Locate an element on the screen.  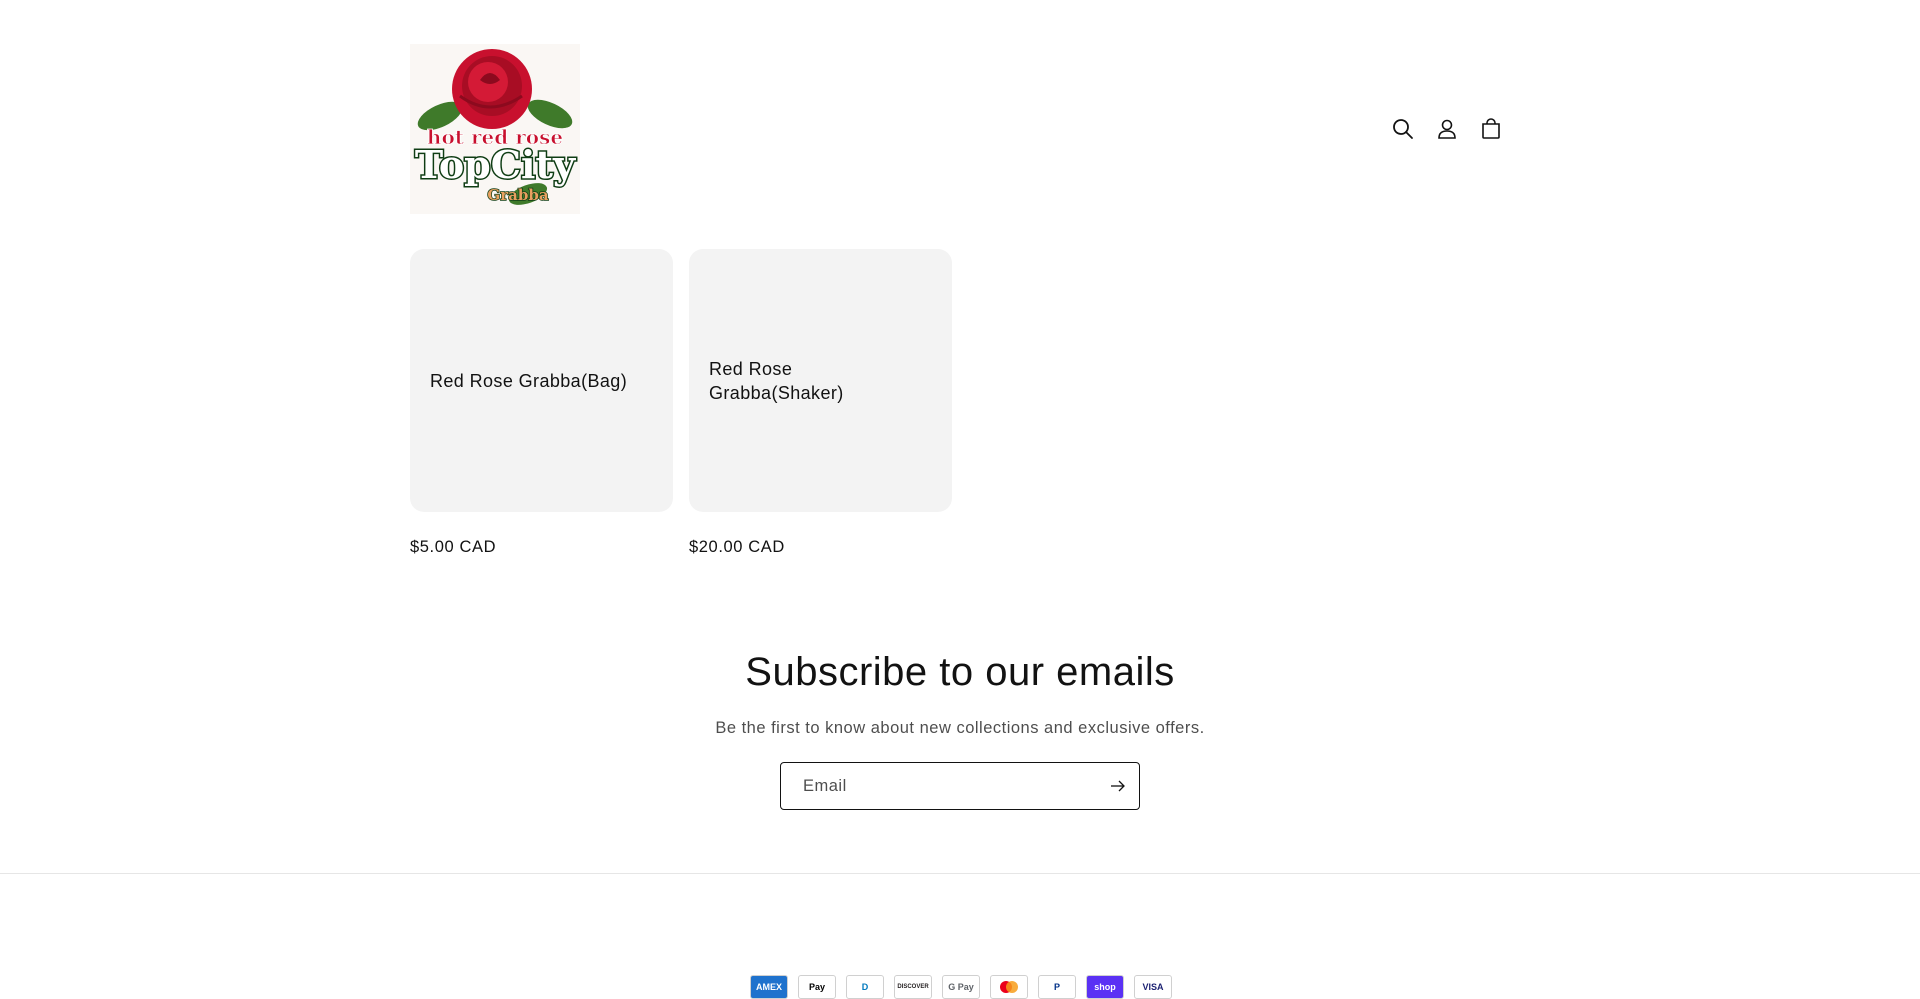
account-icon is located at coordinates (1447, 129).